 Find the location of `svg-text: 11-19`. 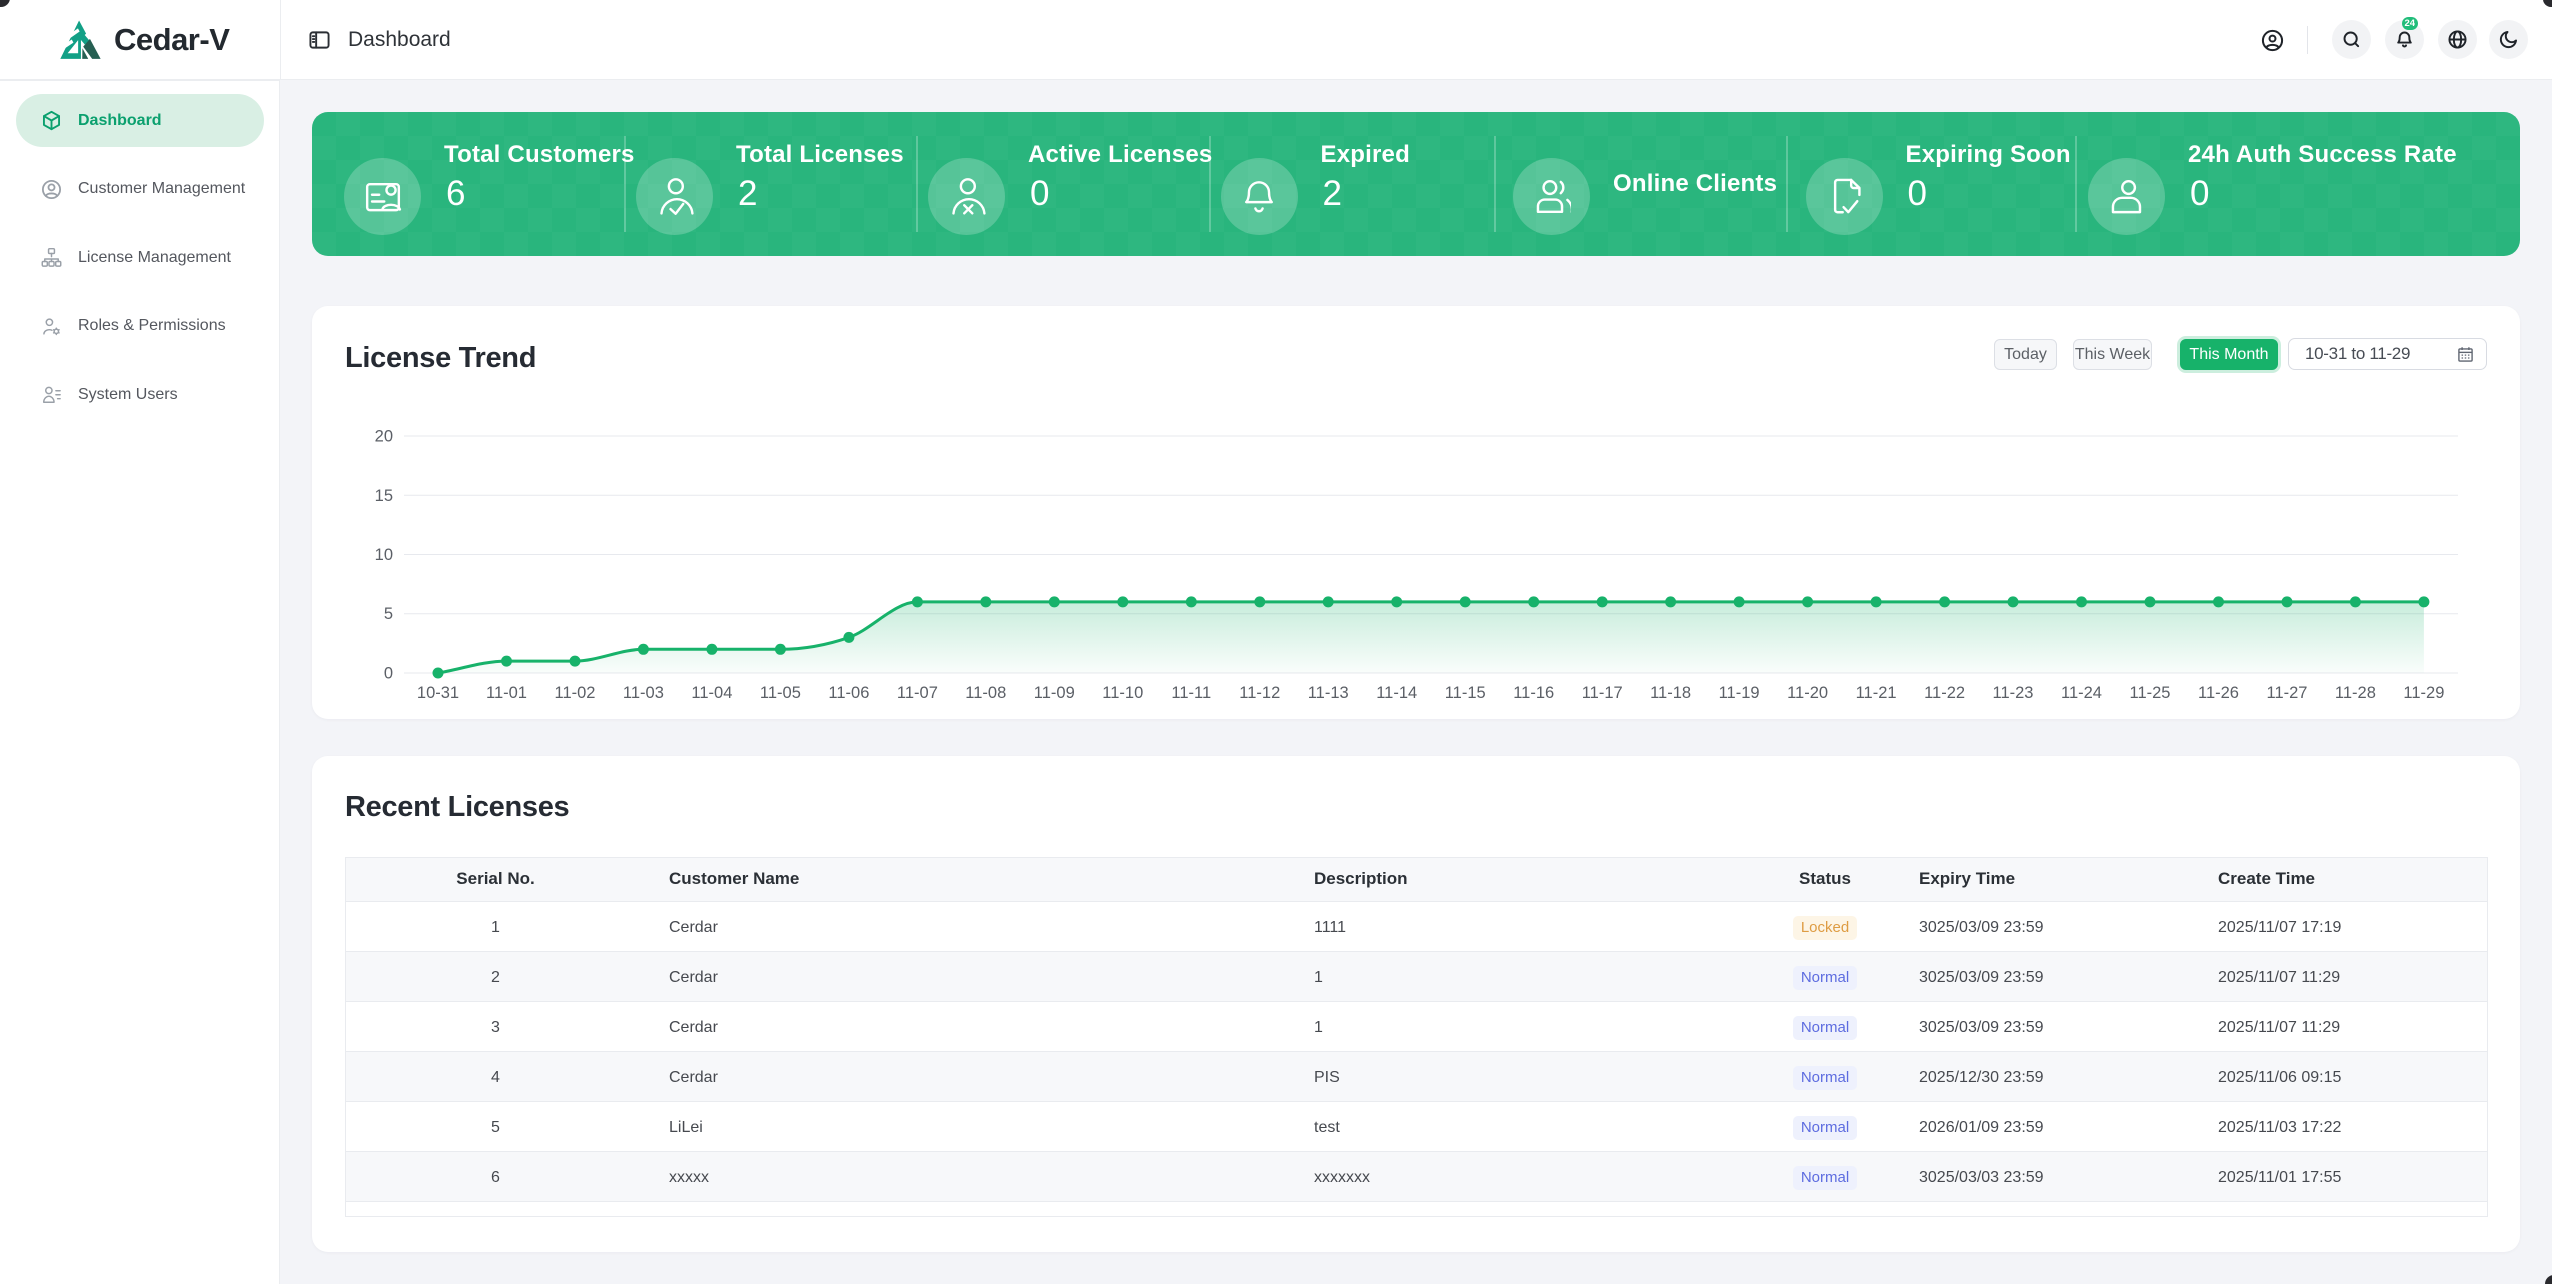

svg-text: 11-19 is located at coordinates (1739, 693).